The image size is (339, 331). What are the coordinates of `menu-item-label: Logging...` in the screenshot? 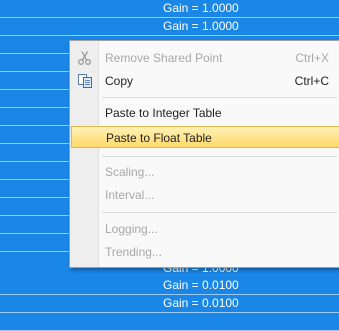 It's located at (131, 229).